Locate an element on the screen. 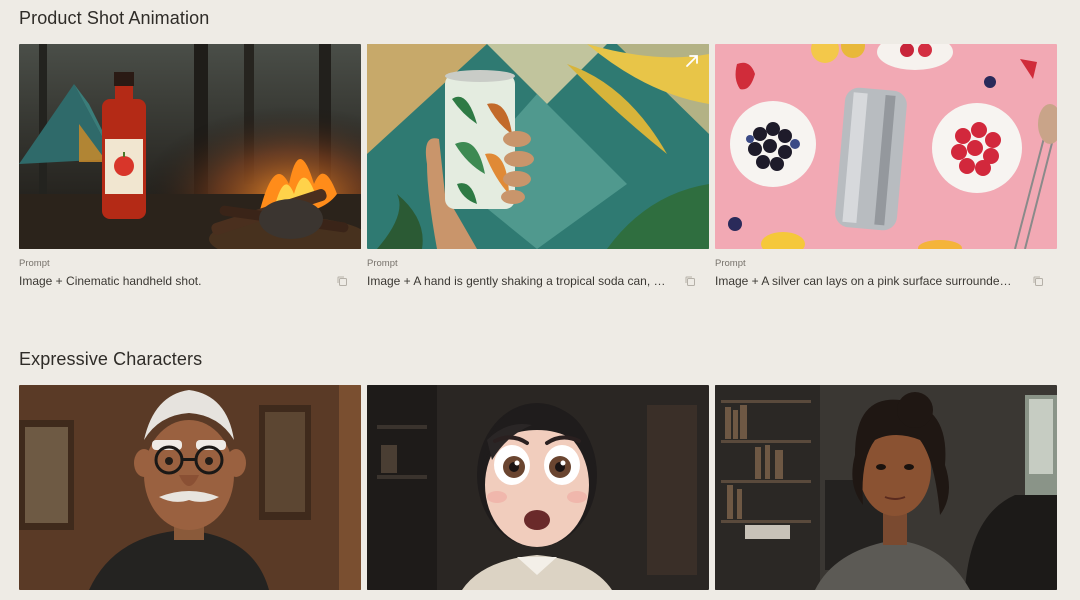 The width and height of the screenshot is (1080, 600). example-card: Prompt Image + Cinematic handheld shot. is located at coordinates (190, 166).